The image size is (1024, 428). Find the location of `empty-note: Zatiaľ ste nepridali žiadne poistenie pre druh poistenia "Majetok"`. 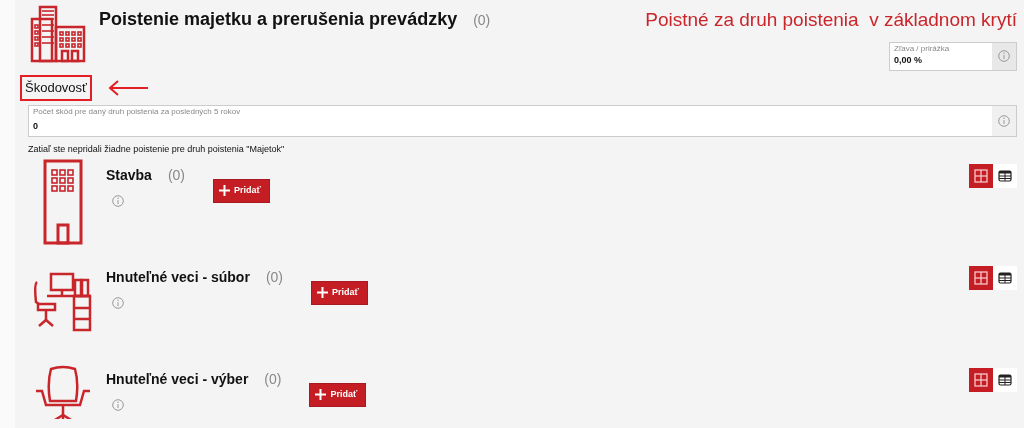

empty-note: Zatiaľ ste nepridali žiadne poistenie pre druh poistenia "Majetok" is located at coordinates (157, 149).